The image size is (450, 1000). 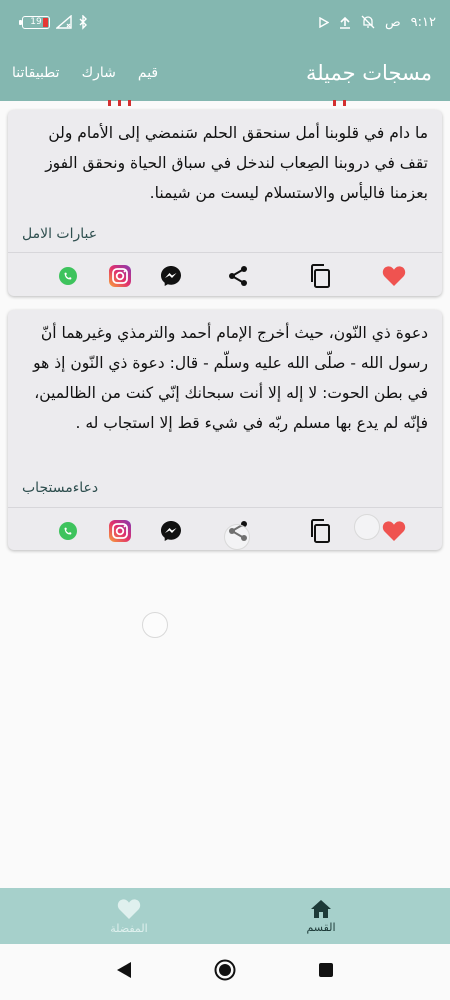 I want to click on home-button-icon, so click(x=225, y=972).